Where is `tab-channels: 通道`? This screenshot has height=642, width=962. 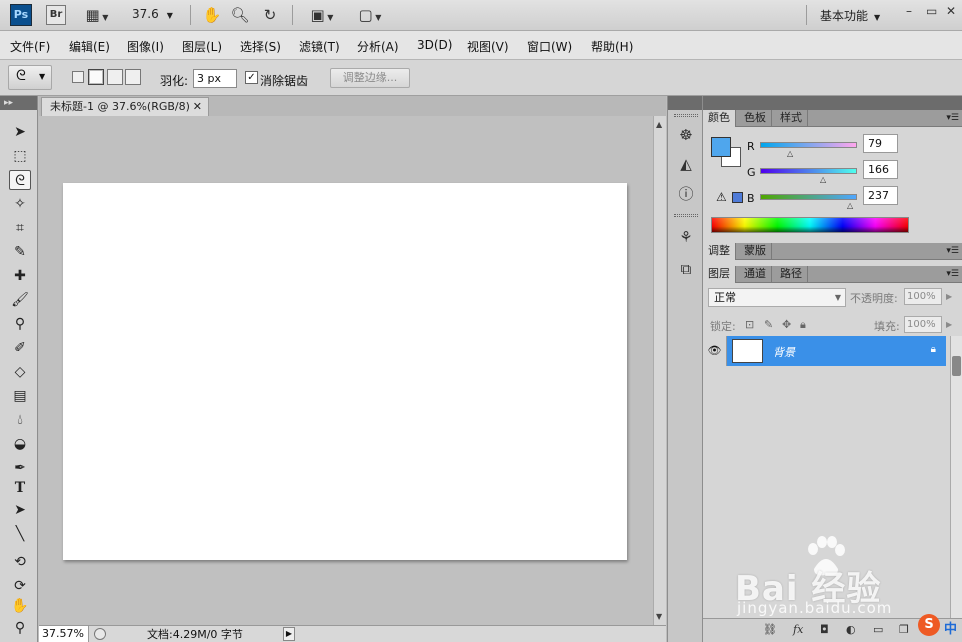 tab-channels: 通道 is located at coordinates (755, 274).